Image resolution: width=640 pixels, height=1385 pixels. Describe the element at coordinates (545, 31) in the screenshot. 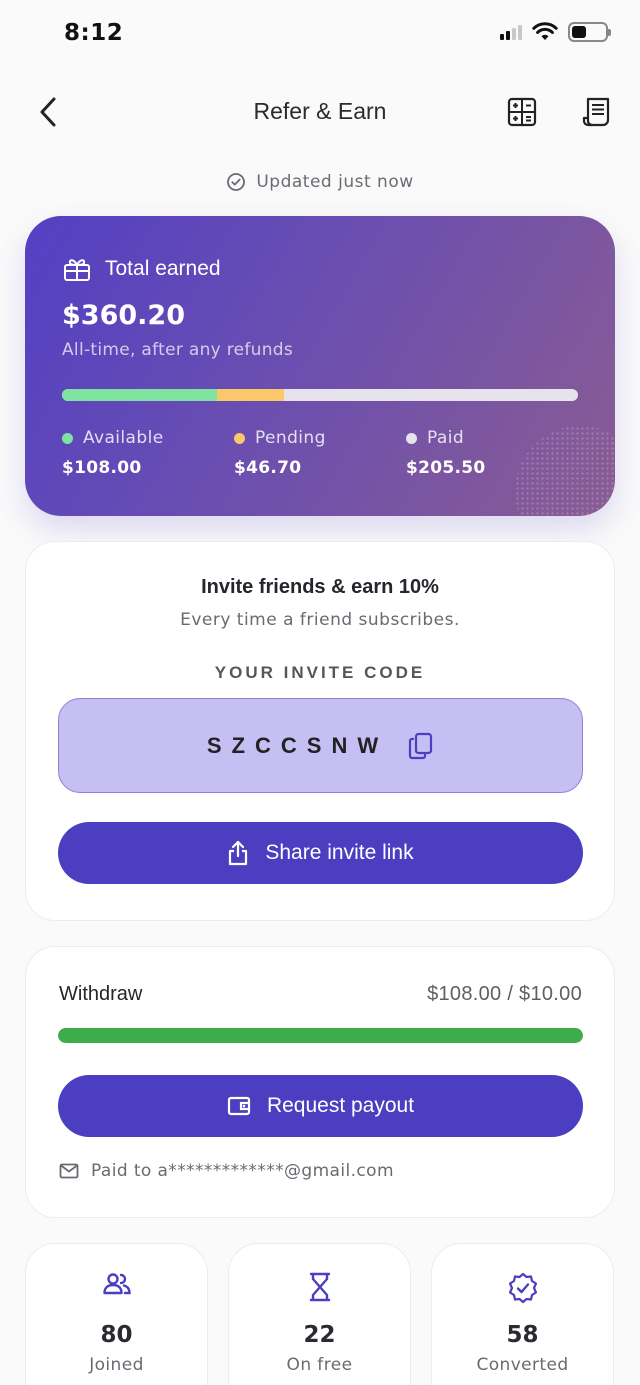

I see `wifi-icon` at that location.